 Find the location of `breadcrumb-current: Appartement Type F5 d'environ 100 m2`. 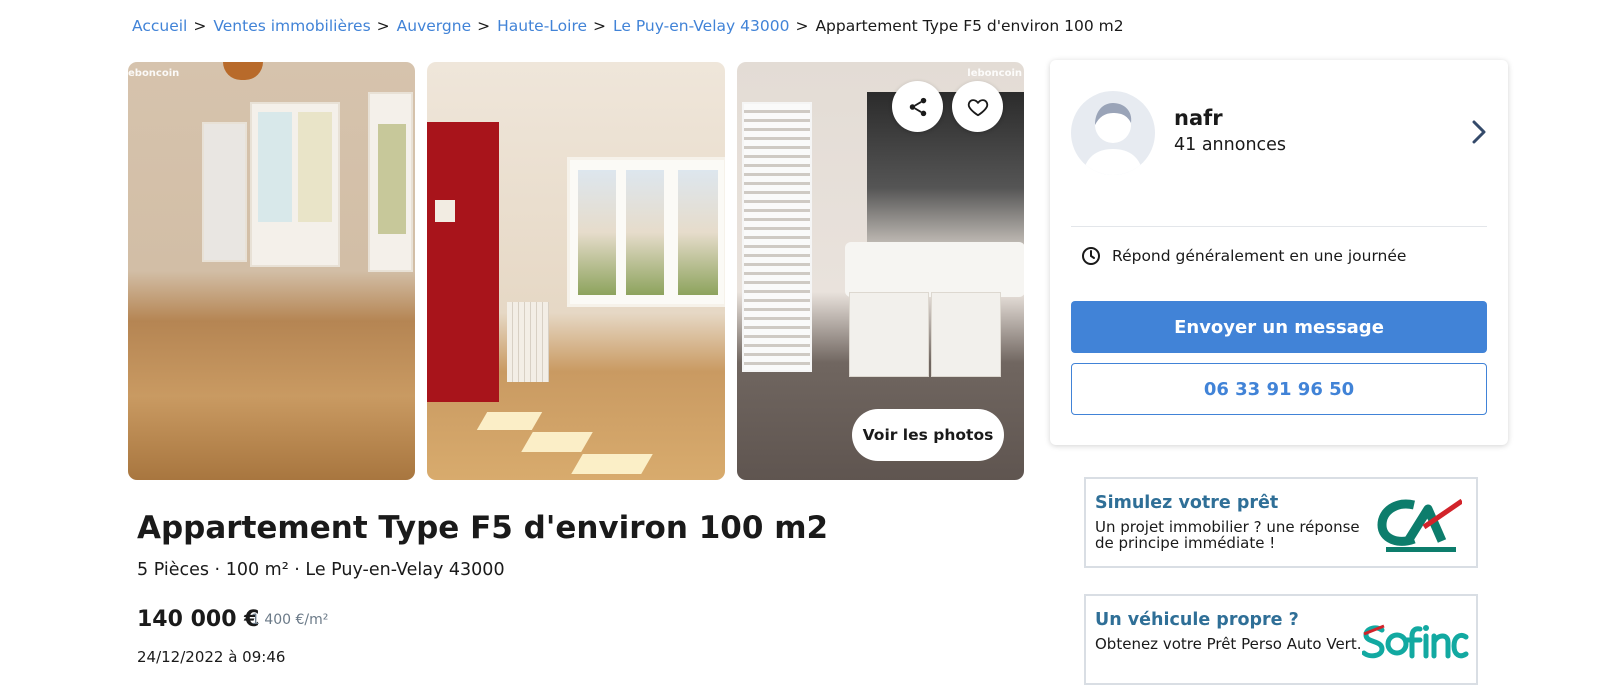

breadcrumb-current: Appartement Type F5 d'environ 100 m2 is located at coordinates (969, 26).